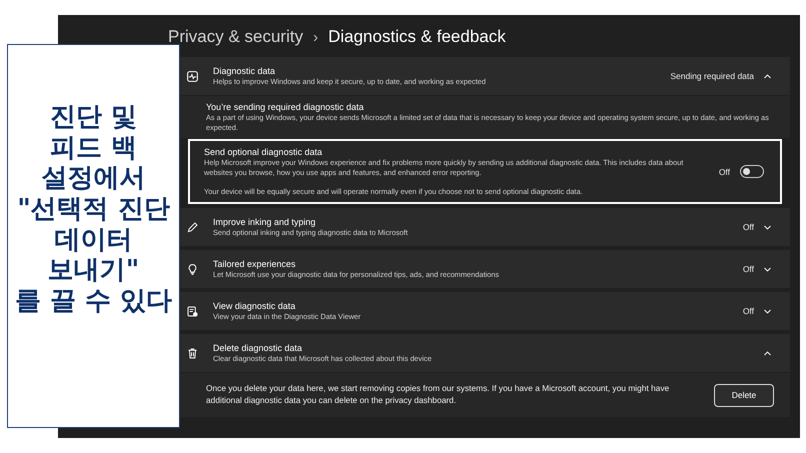 The height and width of the screenshot is (453, 806). Describe the element at coordinates (438, 395) in the screenshot. I see `delete-explanation: Once you delete your data here, we start removing copies from our systems. If you have a Microsoft account, you might have additional diagnostic data you can delete on the privacy dashboard.` at that location.